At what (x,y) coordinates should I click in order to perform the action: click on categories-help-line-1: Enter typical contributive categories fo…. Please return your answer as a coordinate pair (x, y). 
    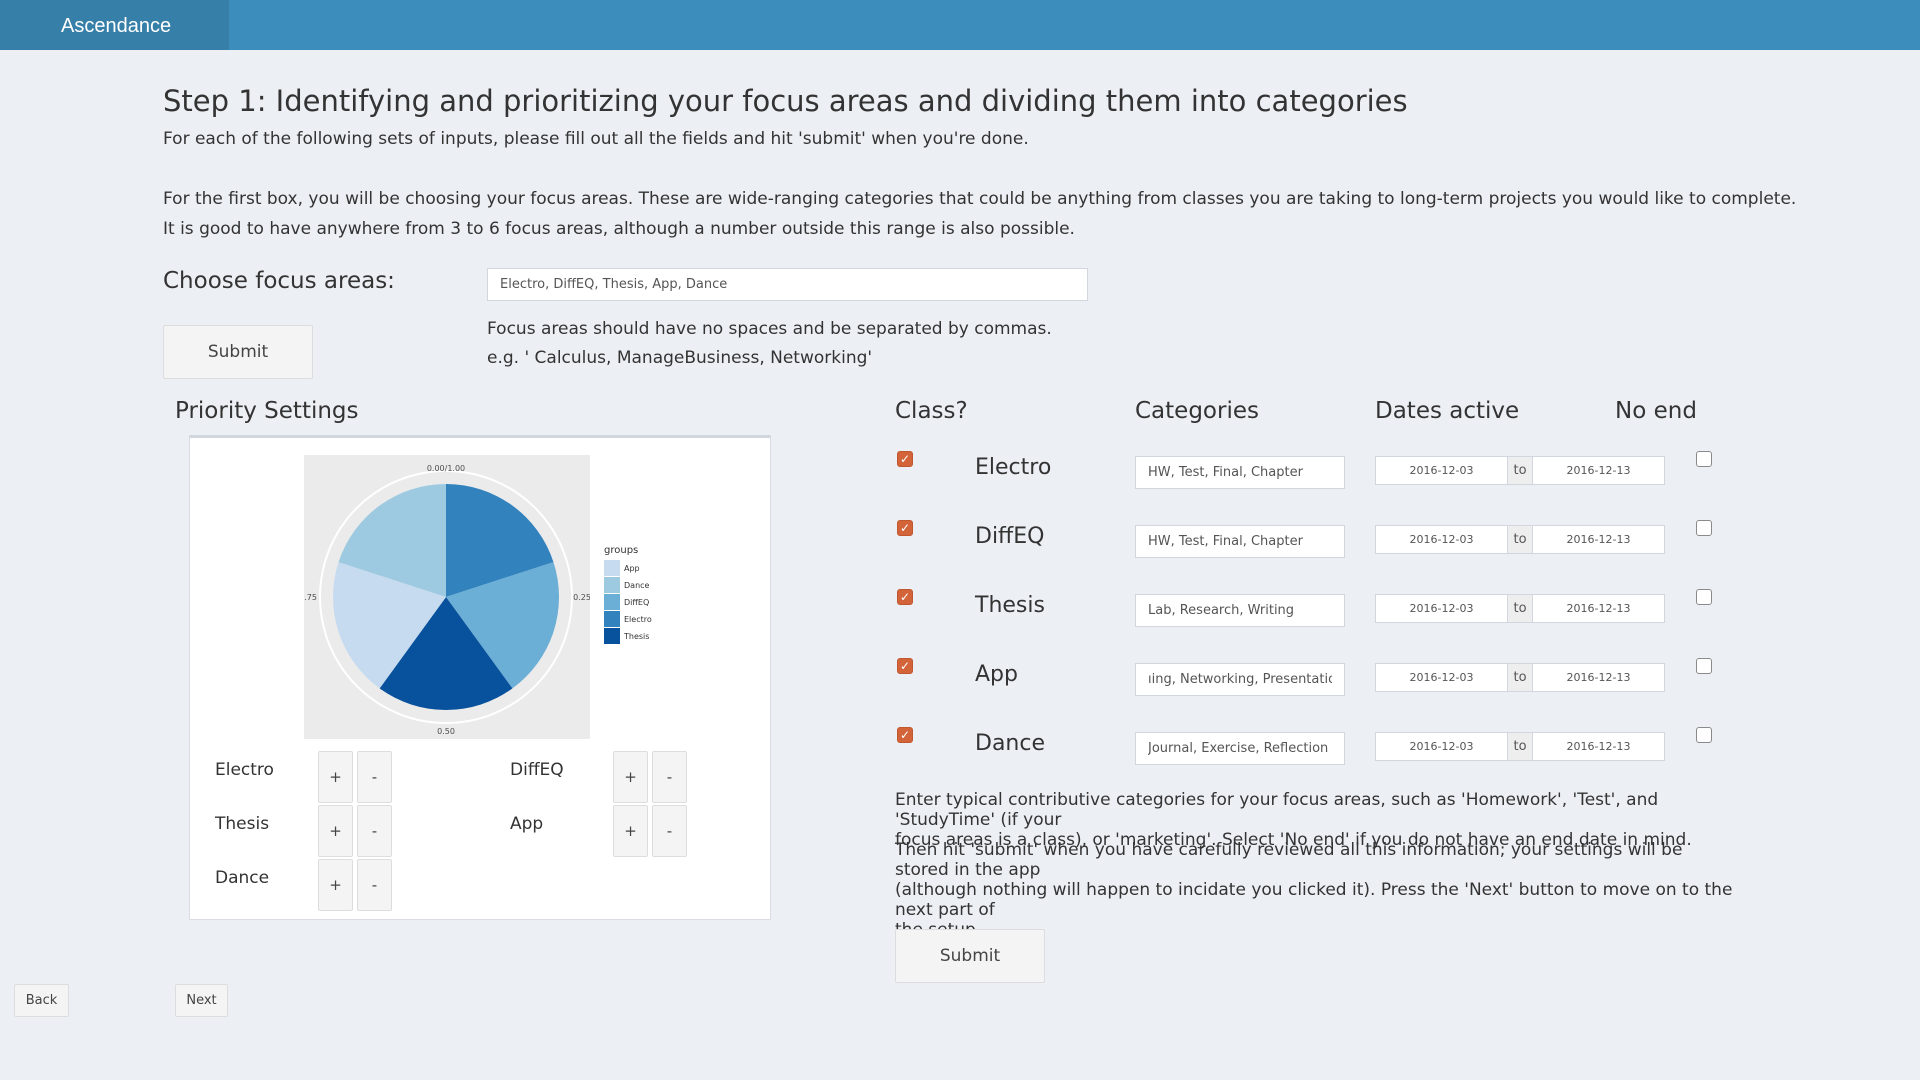
    Looking at the image, I should click on (1277, 810).